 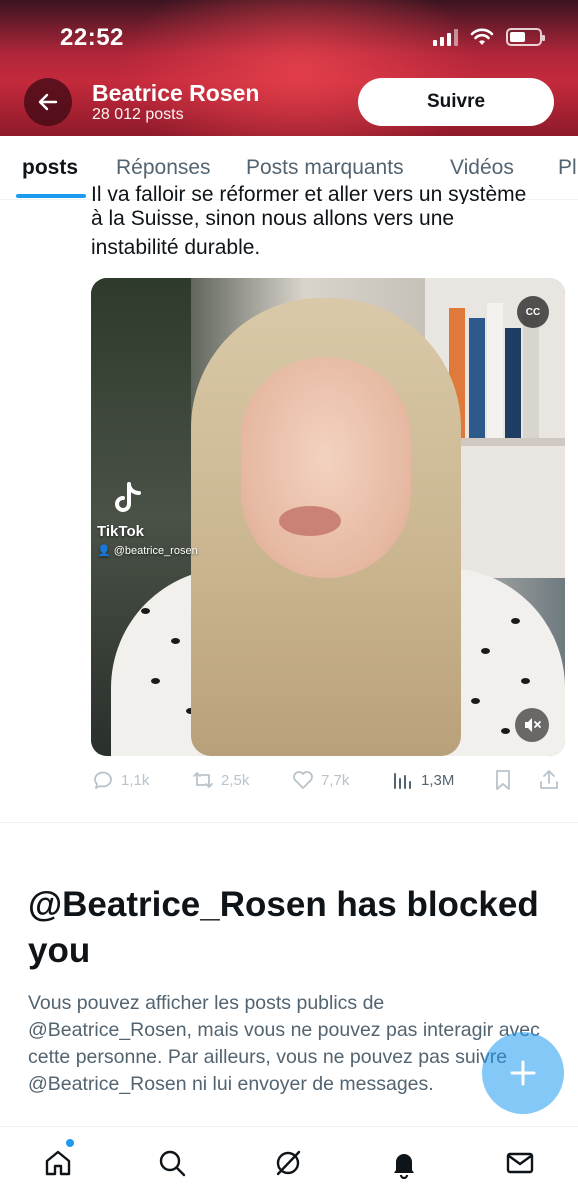 I want to click on nav-notifications, so click(x=404, y=1163).